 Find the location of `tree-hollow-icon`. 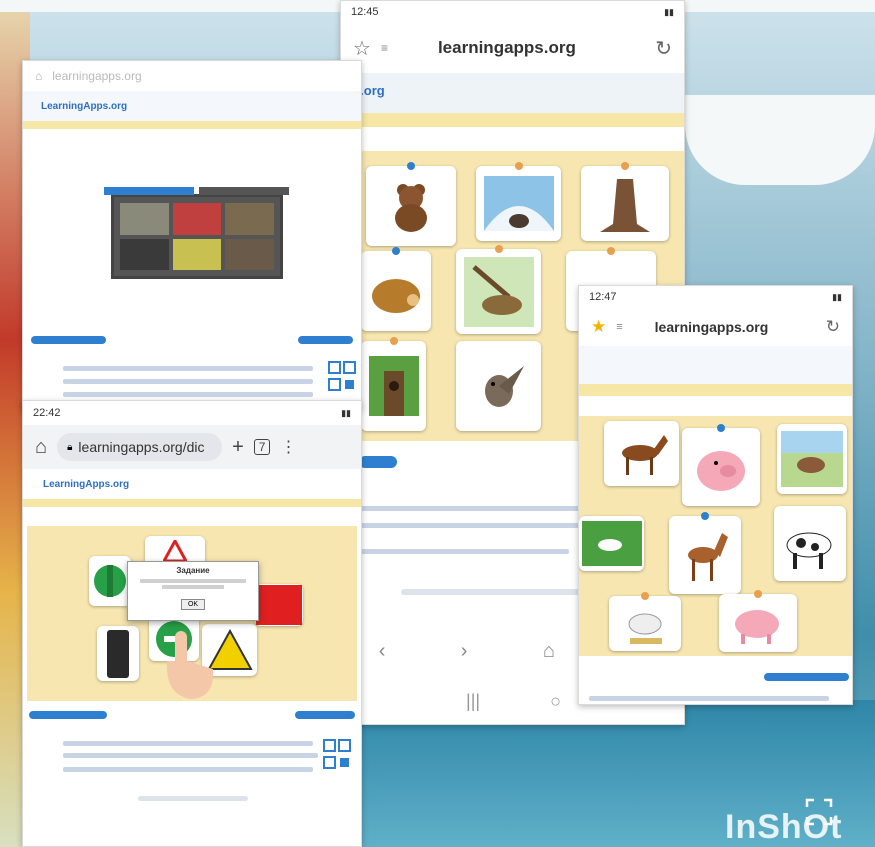

tree-hollow-icon is located at coordinates (393, 386).